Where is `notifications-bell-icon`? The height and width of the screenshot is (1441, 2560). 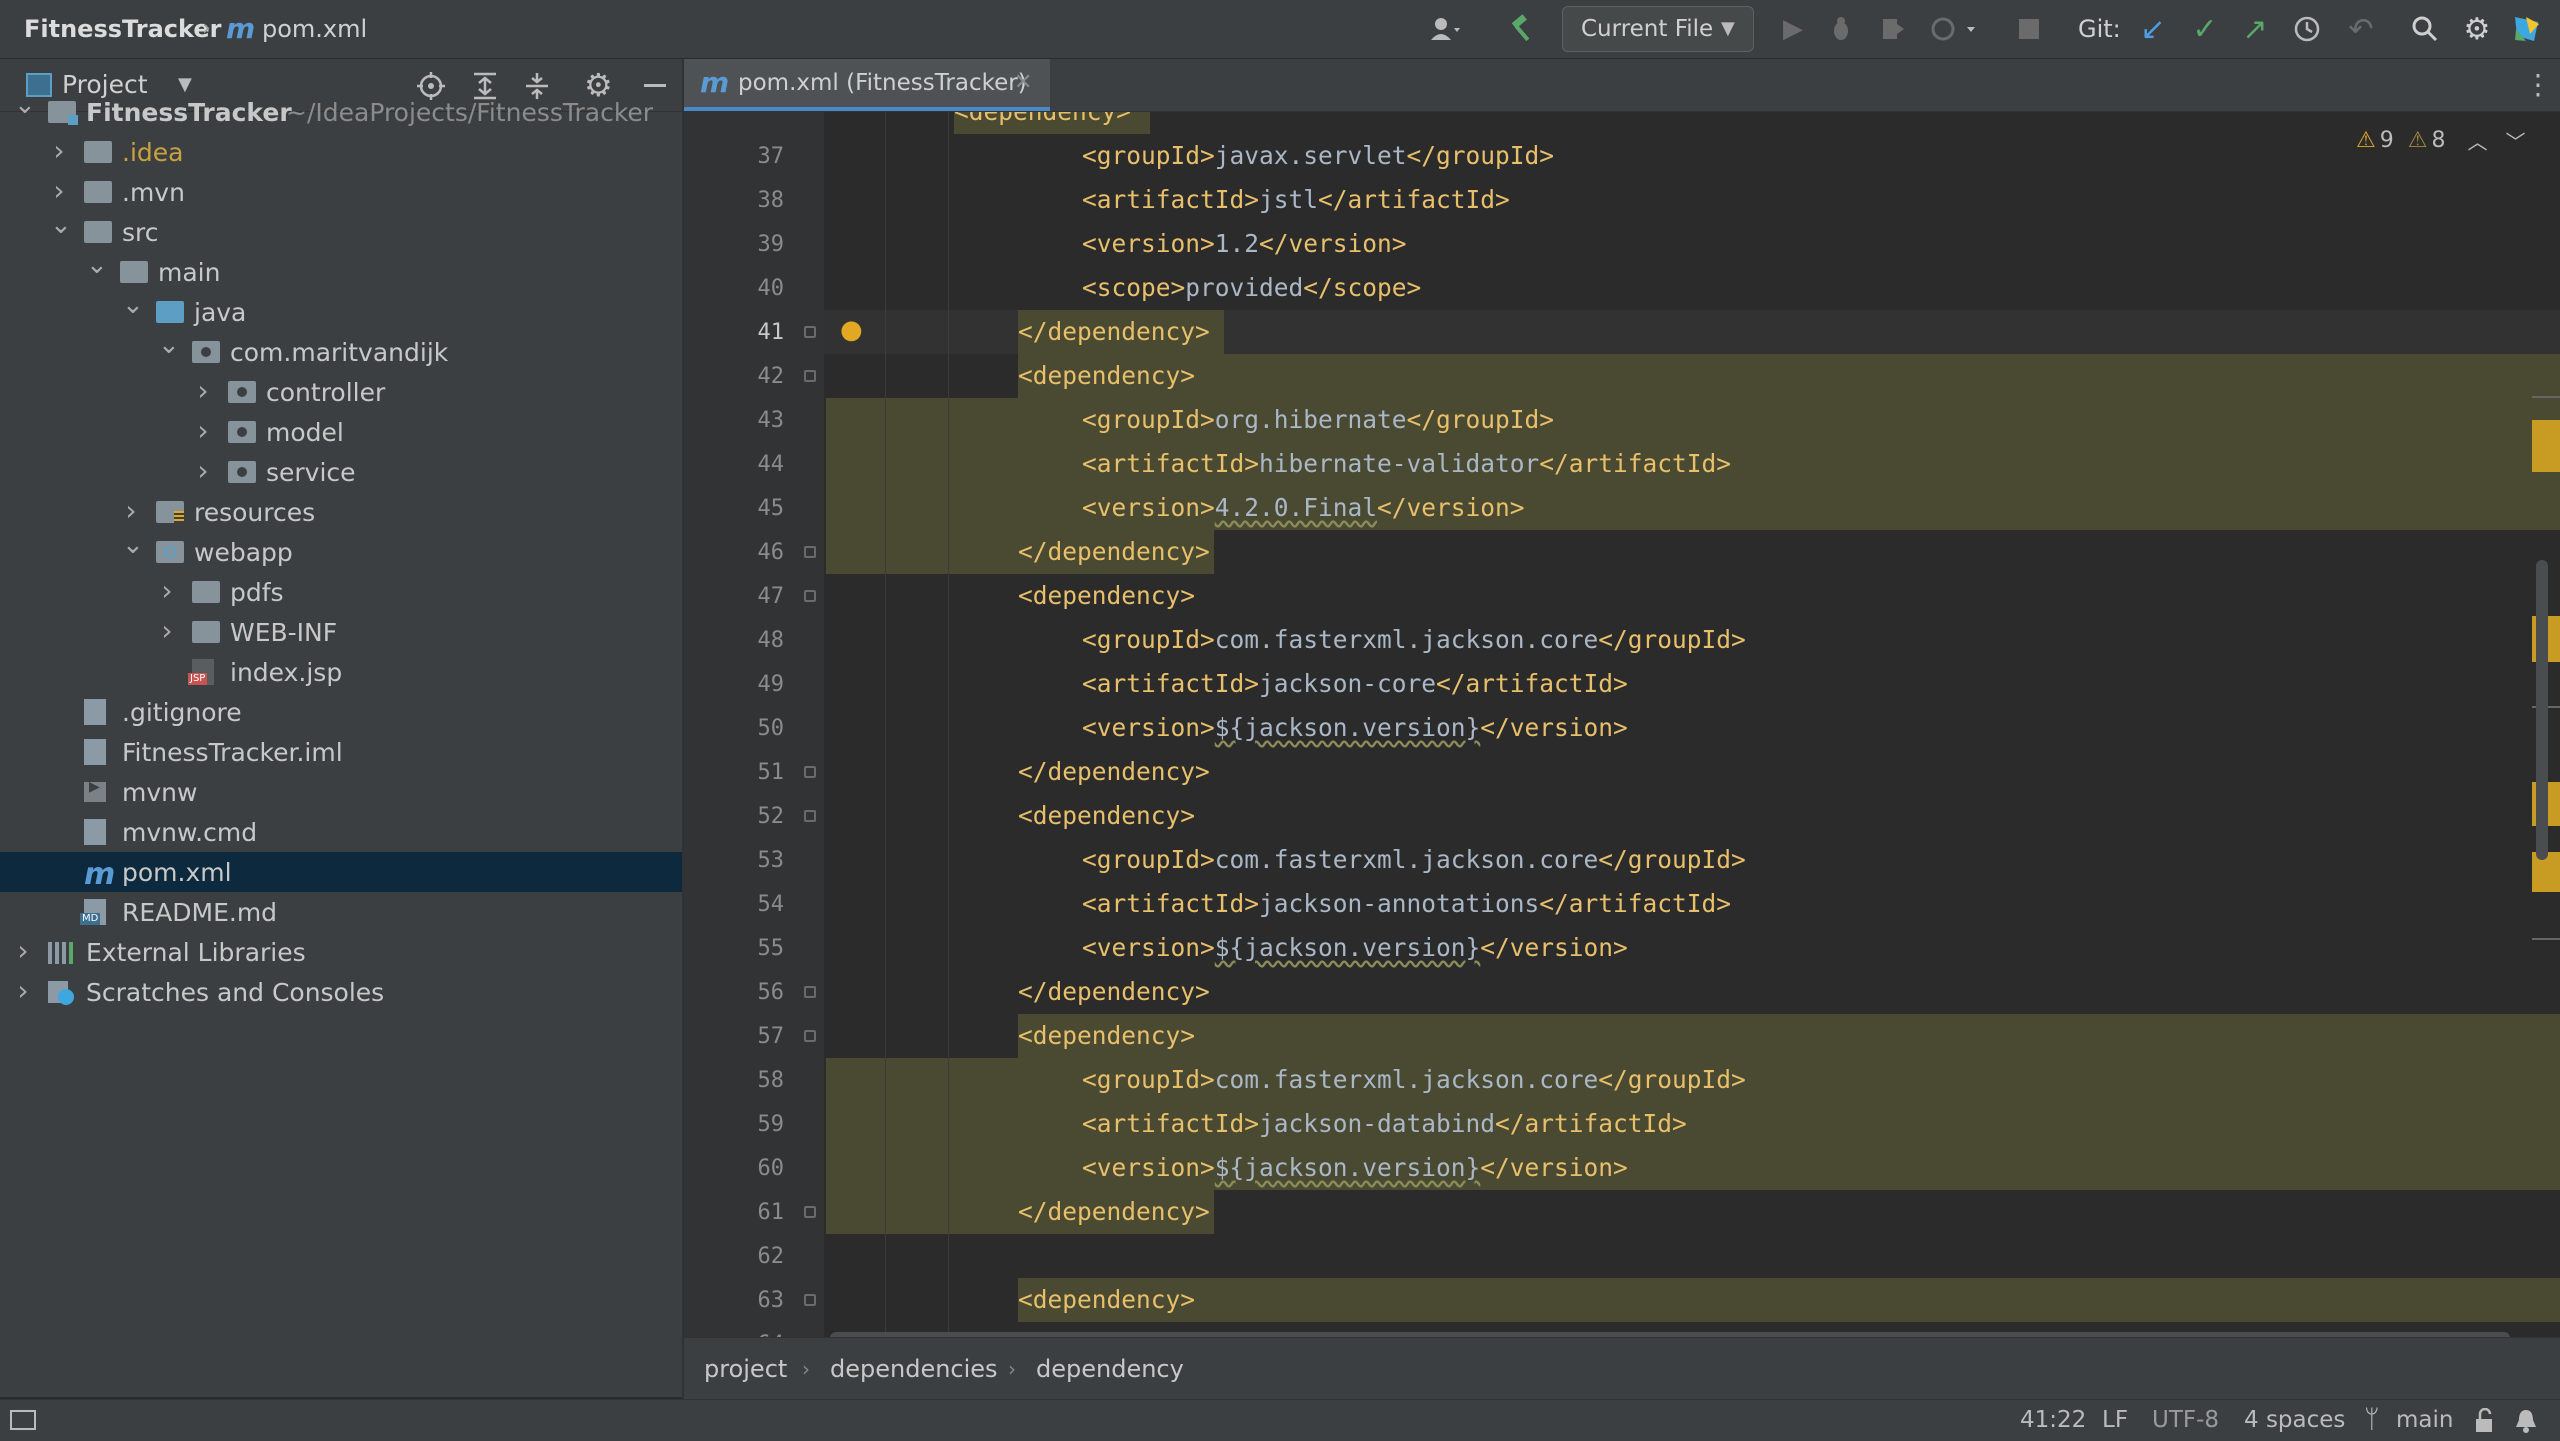 notifications-bell-icon is located at coordinates (2526, 1423).